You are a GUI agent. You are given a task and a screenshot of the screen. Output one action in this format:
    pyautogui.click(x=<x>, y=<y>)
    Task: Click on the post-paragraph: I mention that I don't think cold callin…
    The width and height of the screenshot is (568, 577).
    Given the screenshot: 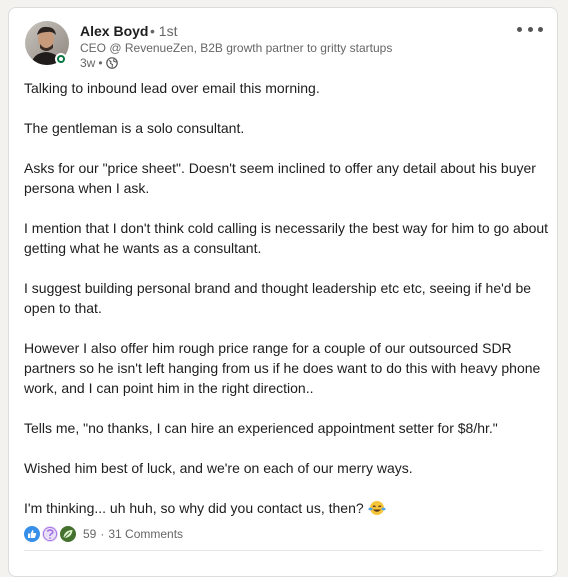 What is the action you would take?
    pyautogui.click(x=286, y=238)
    